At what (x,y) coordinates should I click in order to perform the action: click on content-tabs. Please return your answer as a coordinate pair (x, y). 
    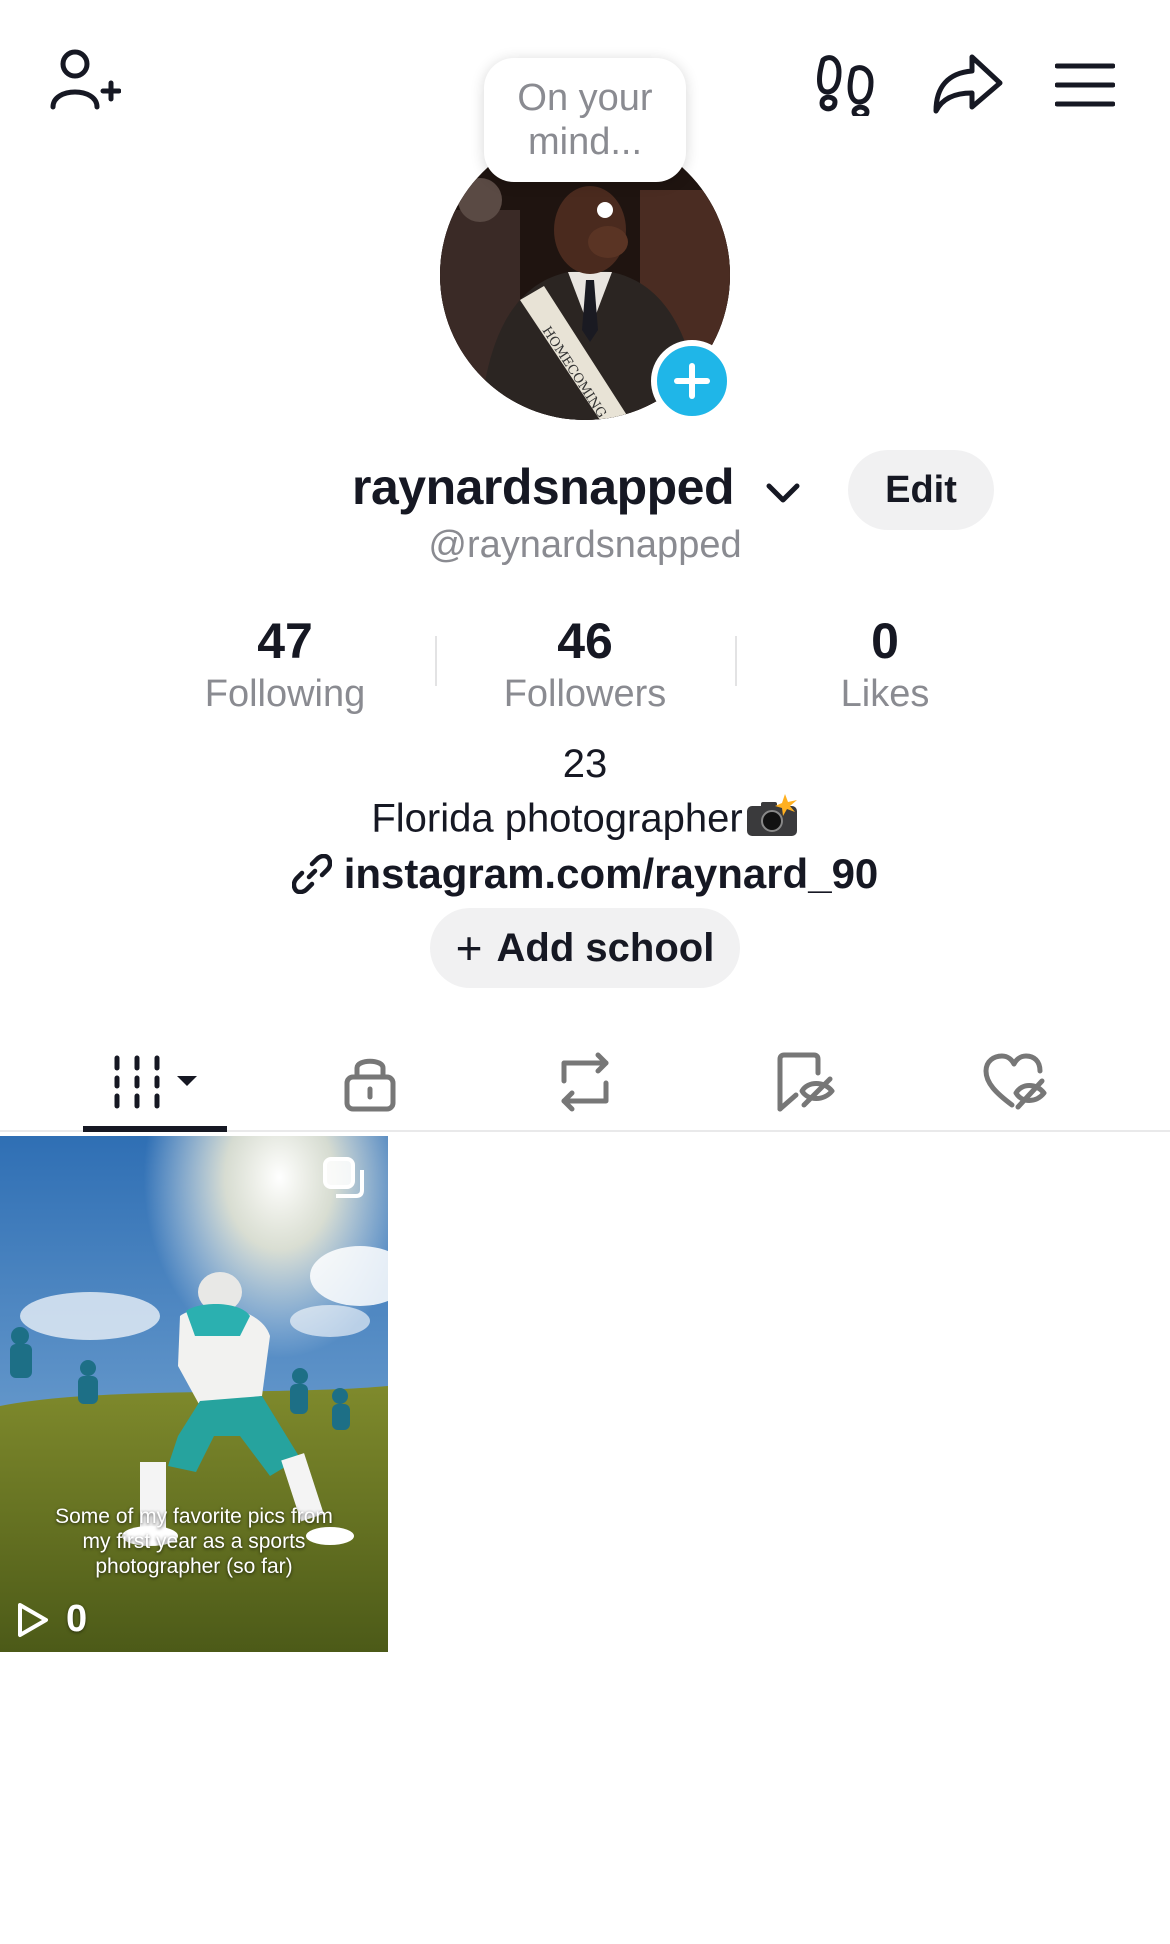
    Looking at the image, I should click on (585, 1082).